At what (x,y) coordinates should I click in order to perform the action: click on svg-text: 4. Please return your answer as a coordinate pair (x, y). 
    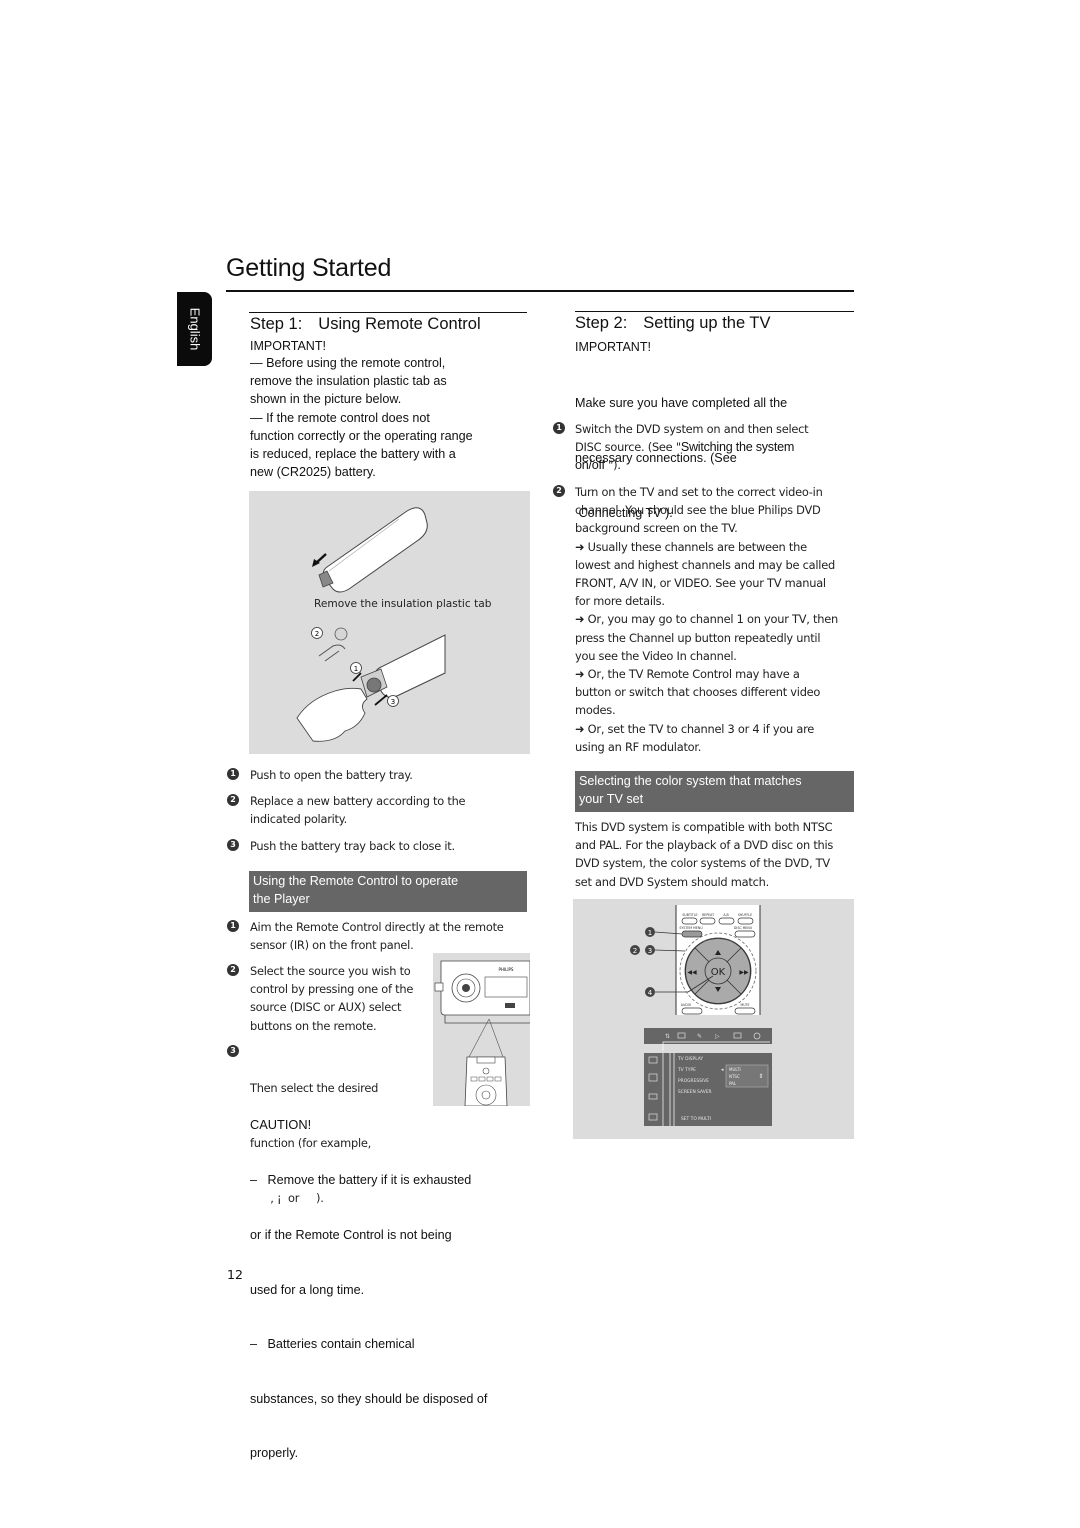
    Looking at the image, I should click on (650, 993).